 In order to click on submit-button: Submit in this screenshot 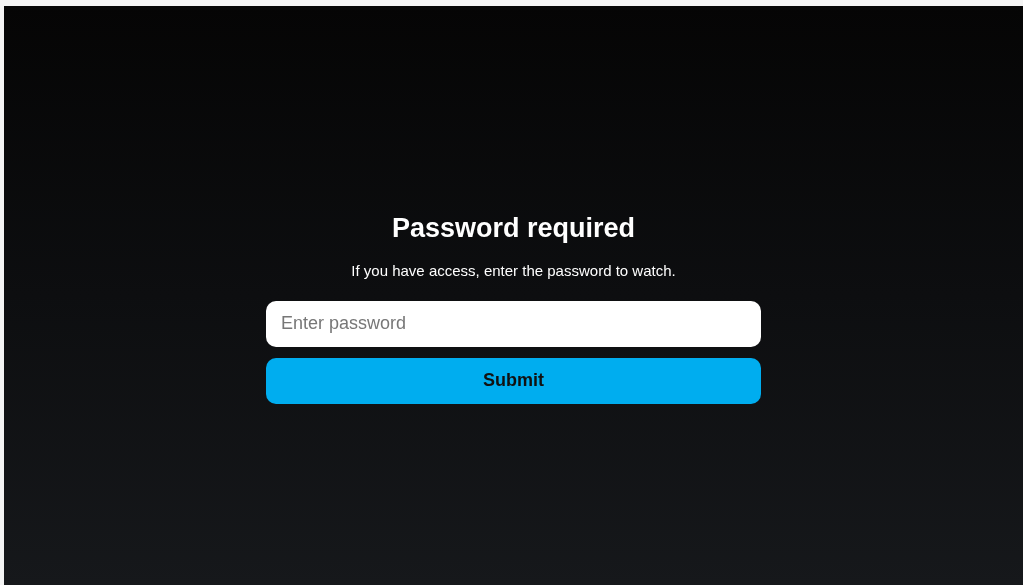, I will do `click(513, 380)`.